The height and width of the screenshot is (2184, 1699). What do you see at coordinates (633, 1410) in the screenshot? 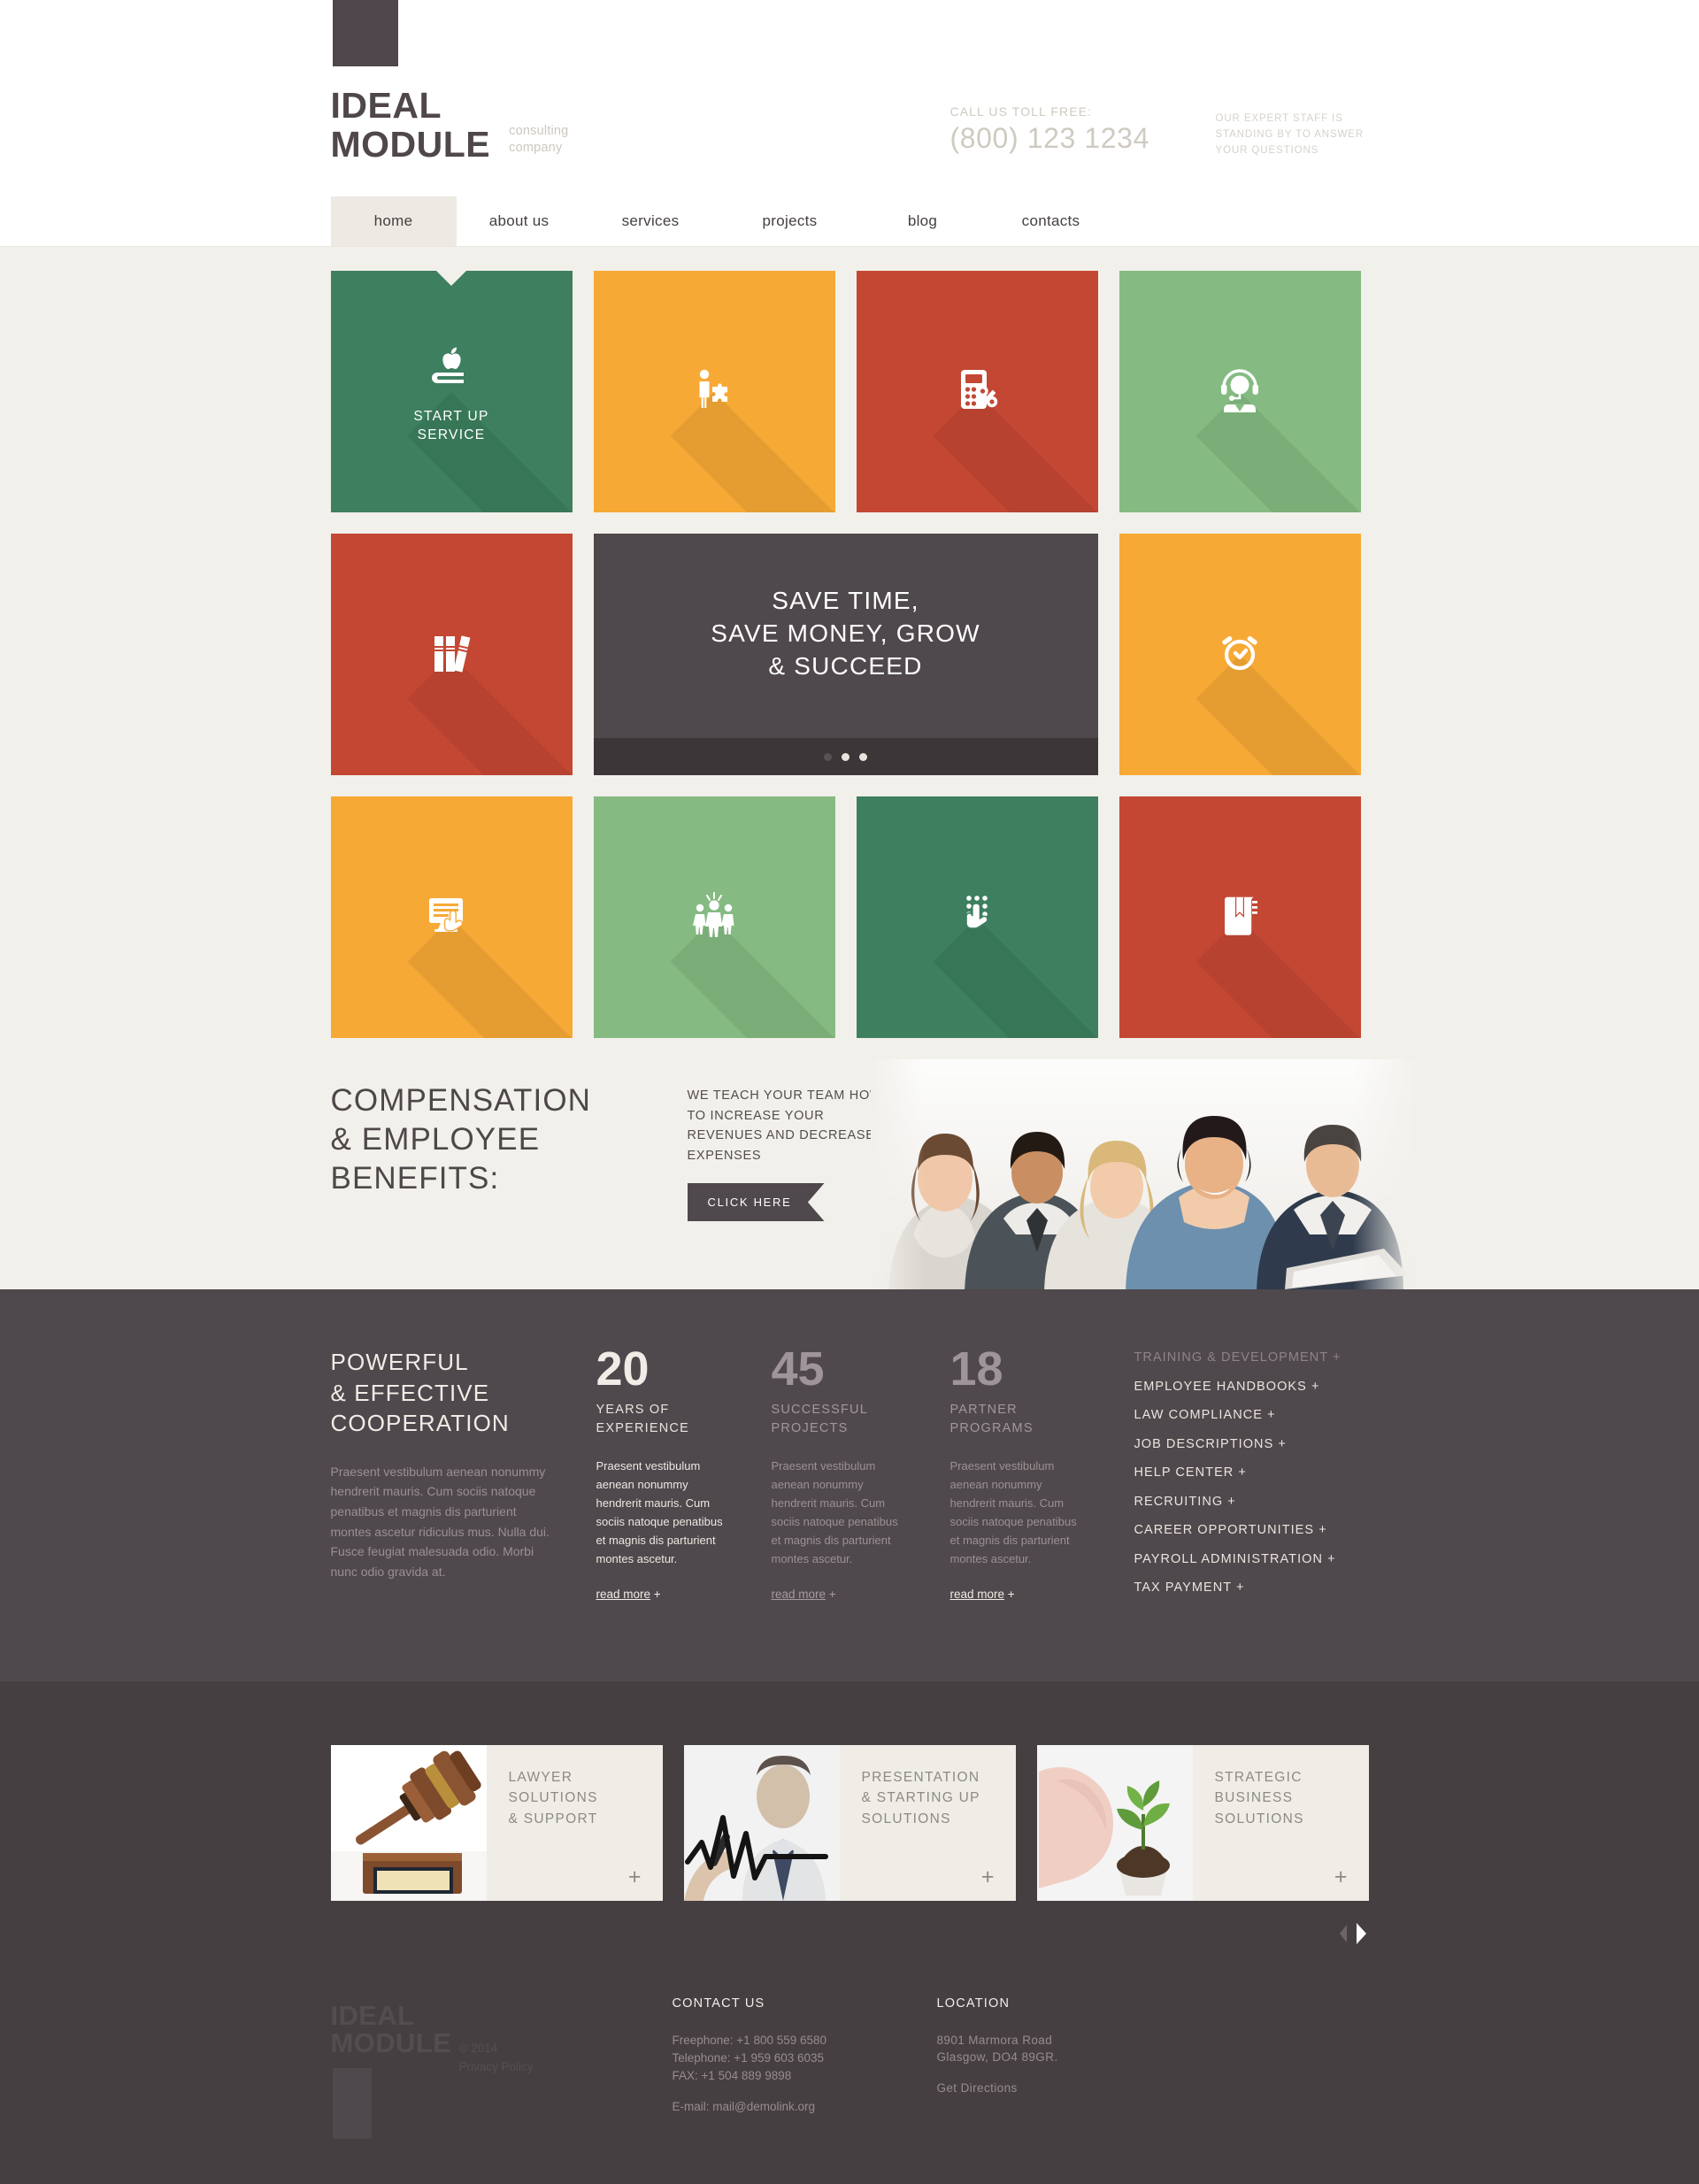
I see `stat-label-line1: YEARS OF` at bounding box center [633, 1410].